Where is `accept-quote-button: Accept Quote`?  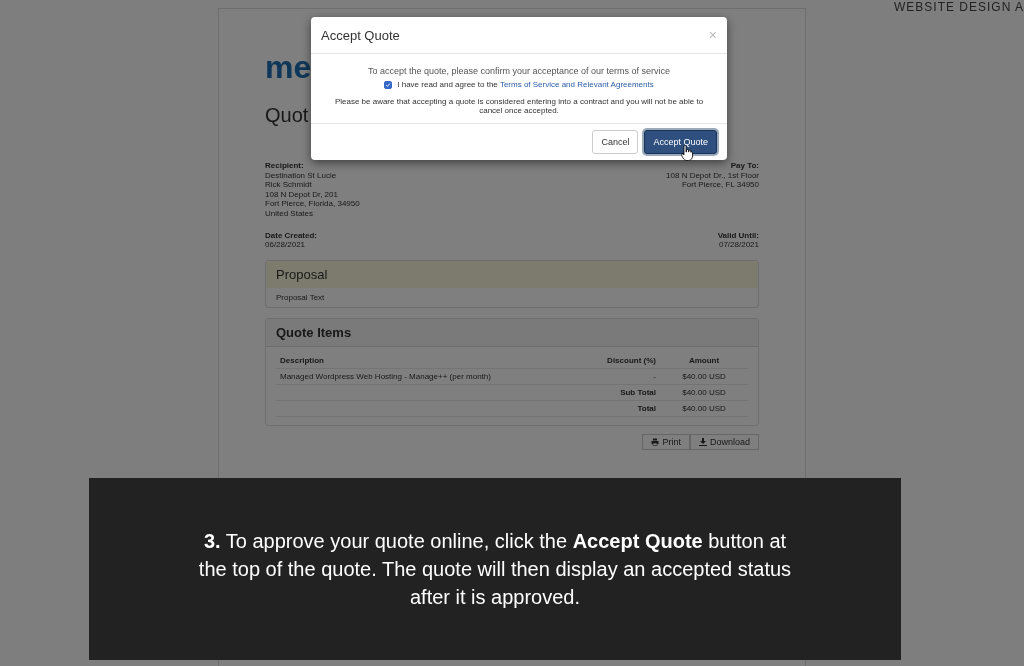
accept-quote-button: Accept Quote is located at coordinates (680, 142).